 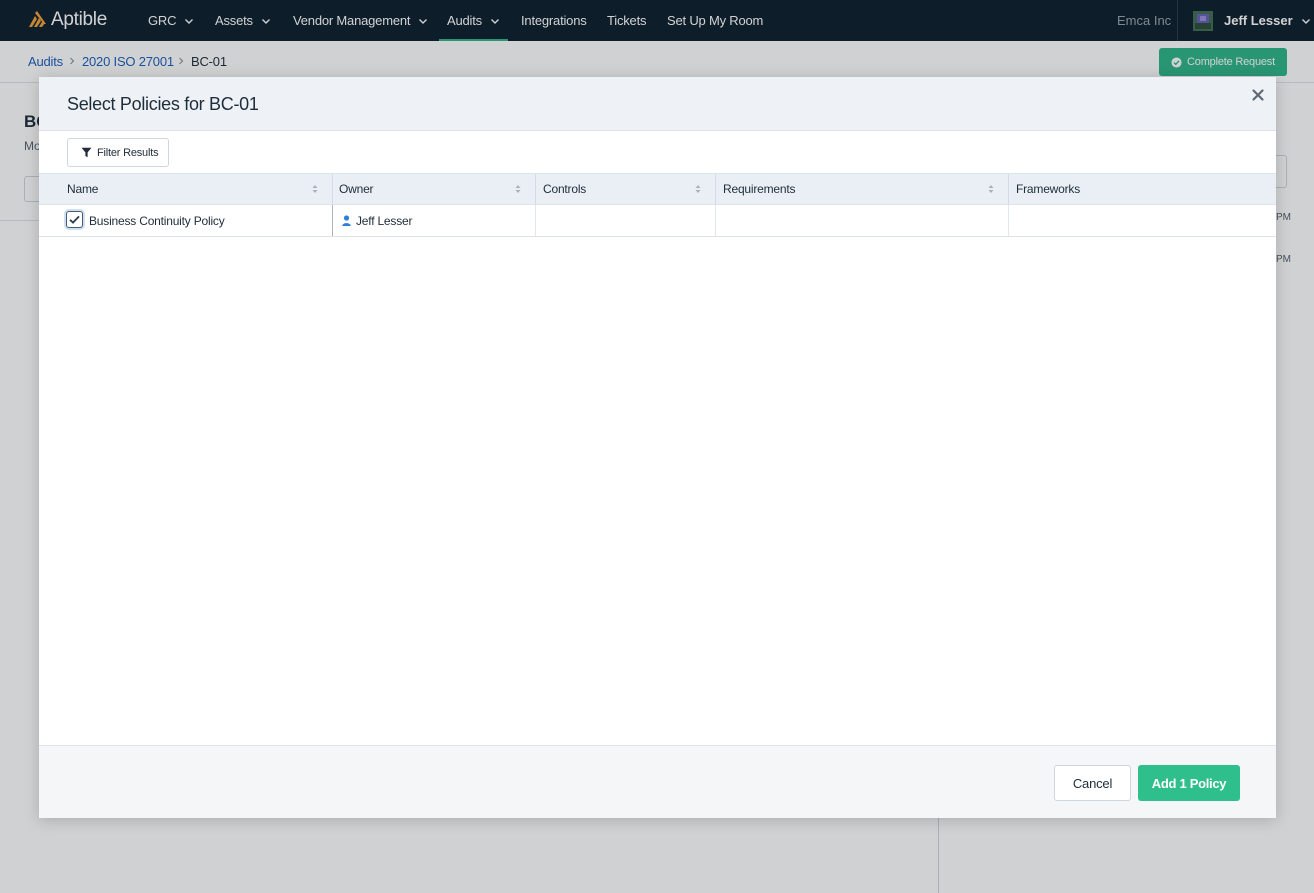 What do you see at coordinates (1189, 783) in the screenshot?
I see `add-policy-button: Add 1 Policy` at bounding box center [1189, 783].